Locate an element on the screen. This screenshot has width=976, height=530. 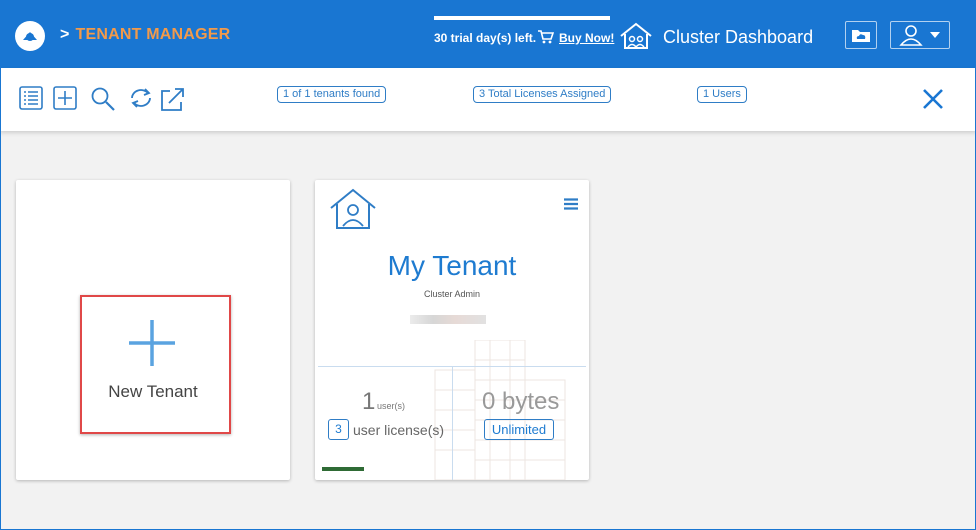
tenant-role: Cluster Admin is located at coordinates (452, 294).